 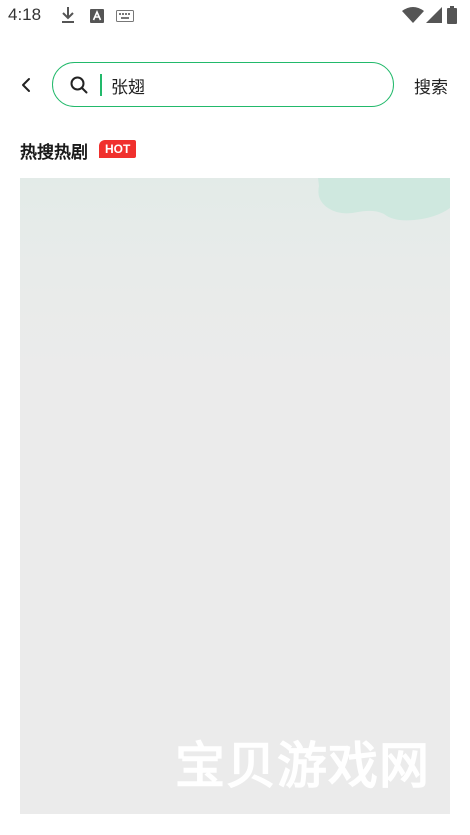 What do you see at coordinates (384, 199) in the screenshot?
I see `decorative-blob` at bounding box center [384, 199].